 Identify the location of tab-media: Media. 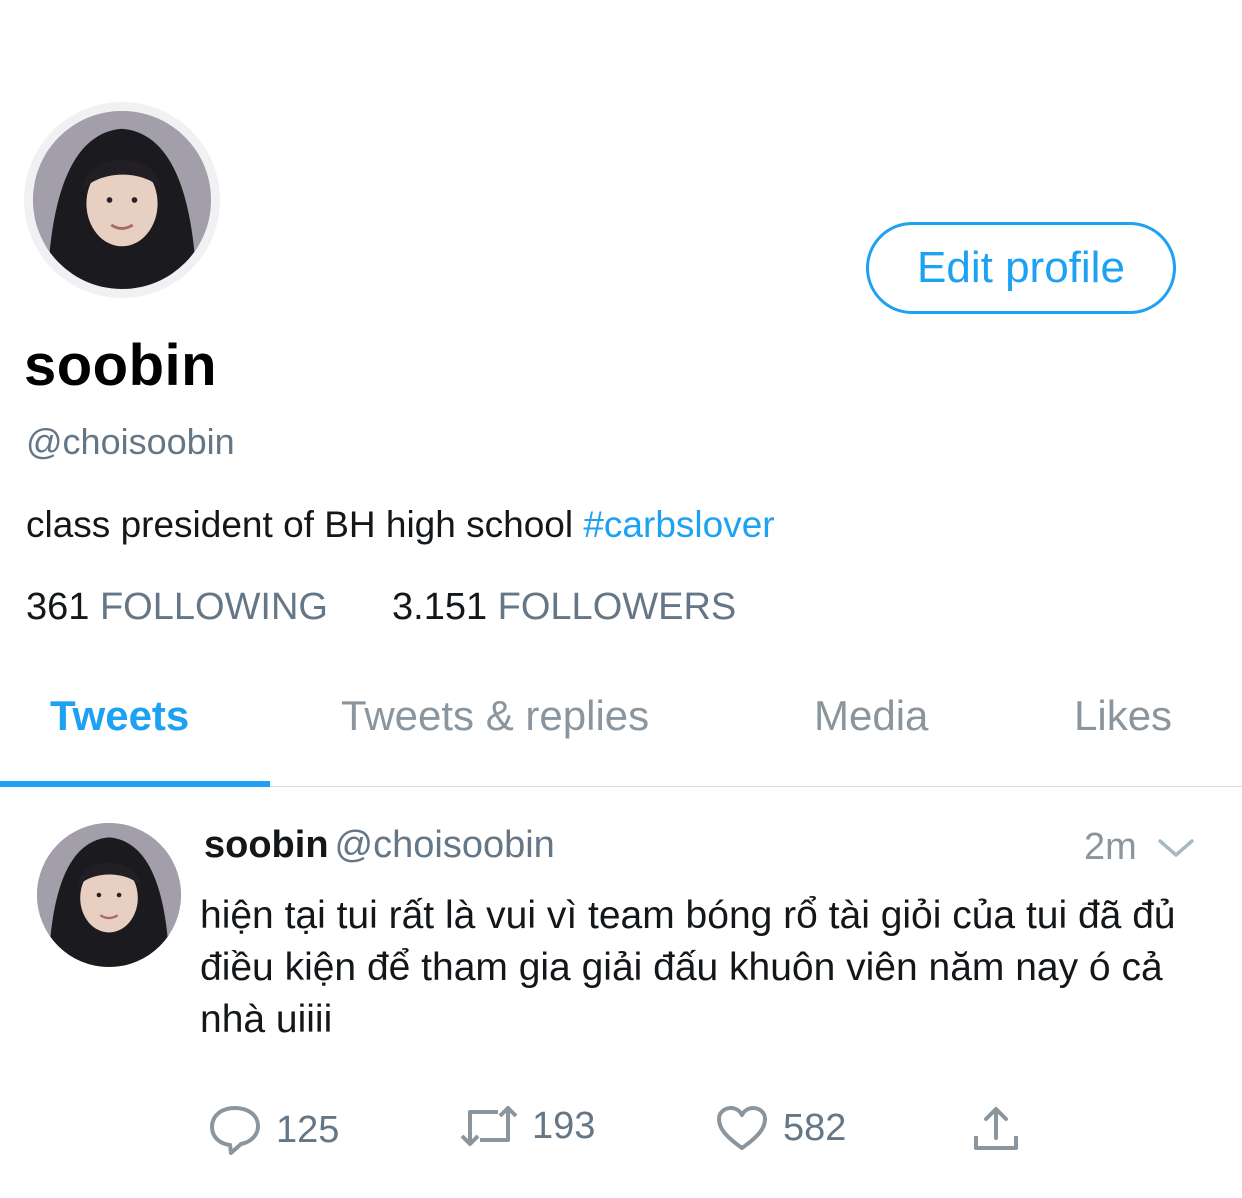
(871, 716).